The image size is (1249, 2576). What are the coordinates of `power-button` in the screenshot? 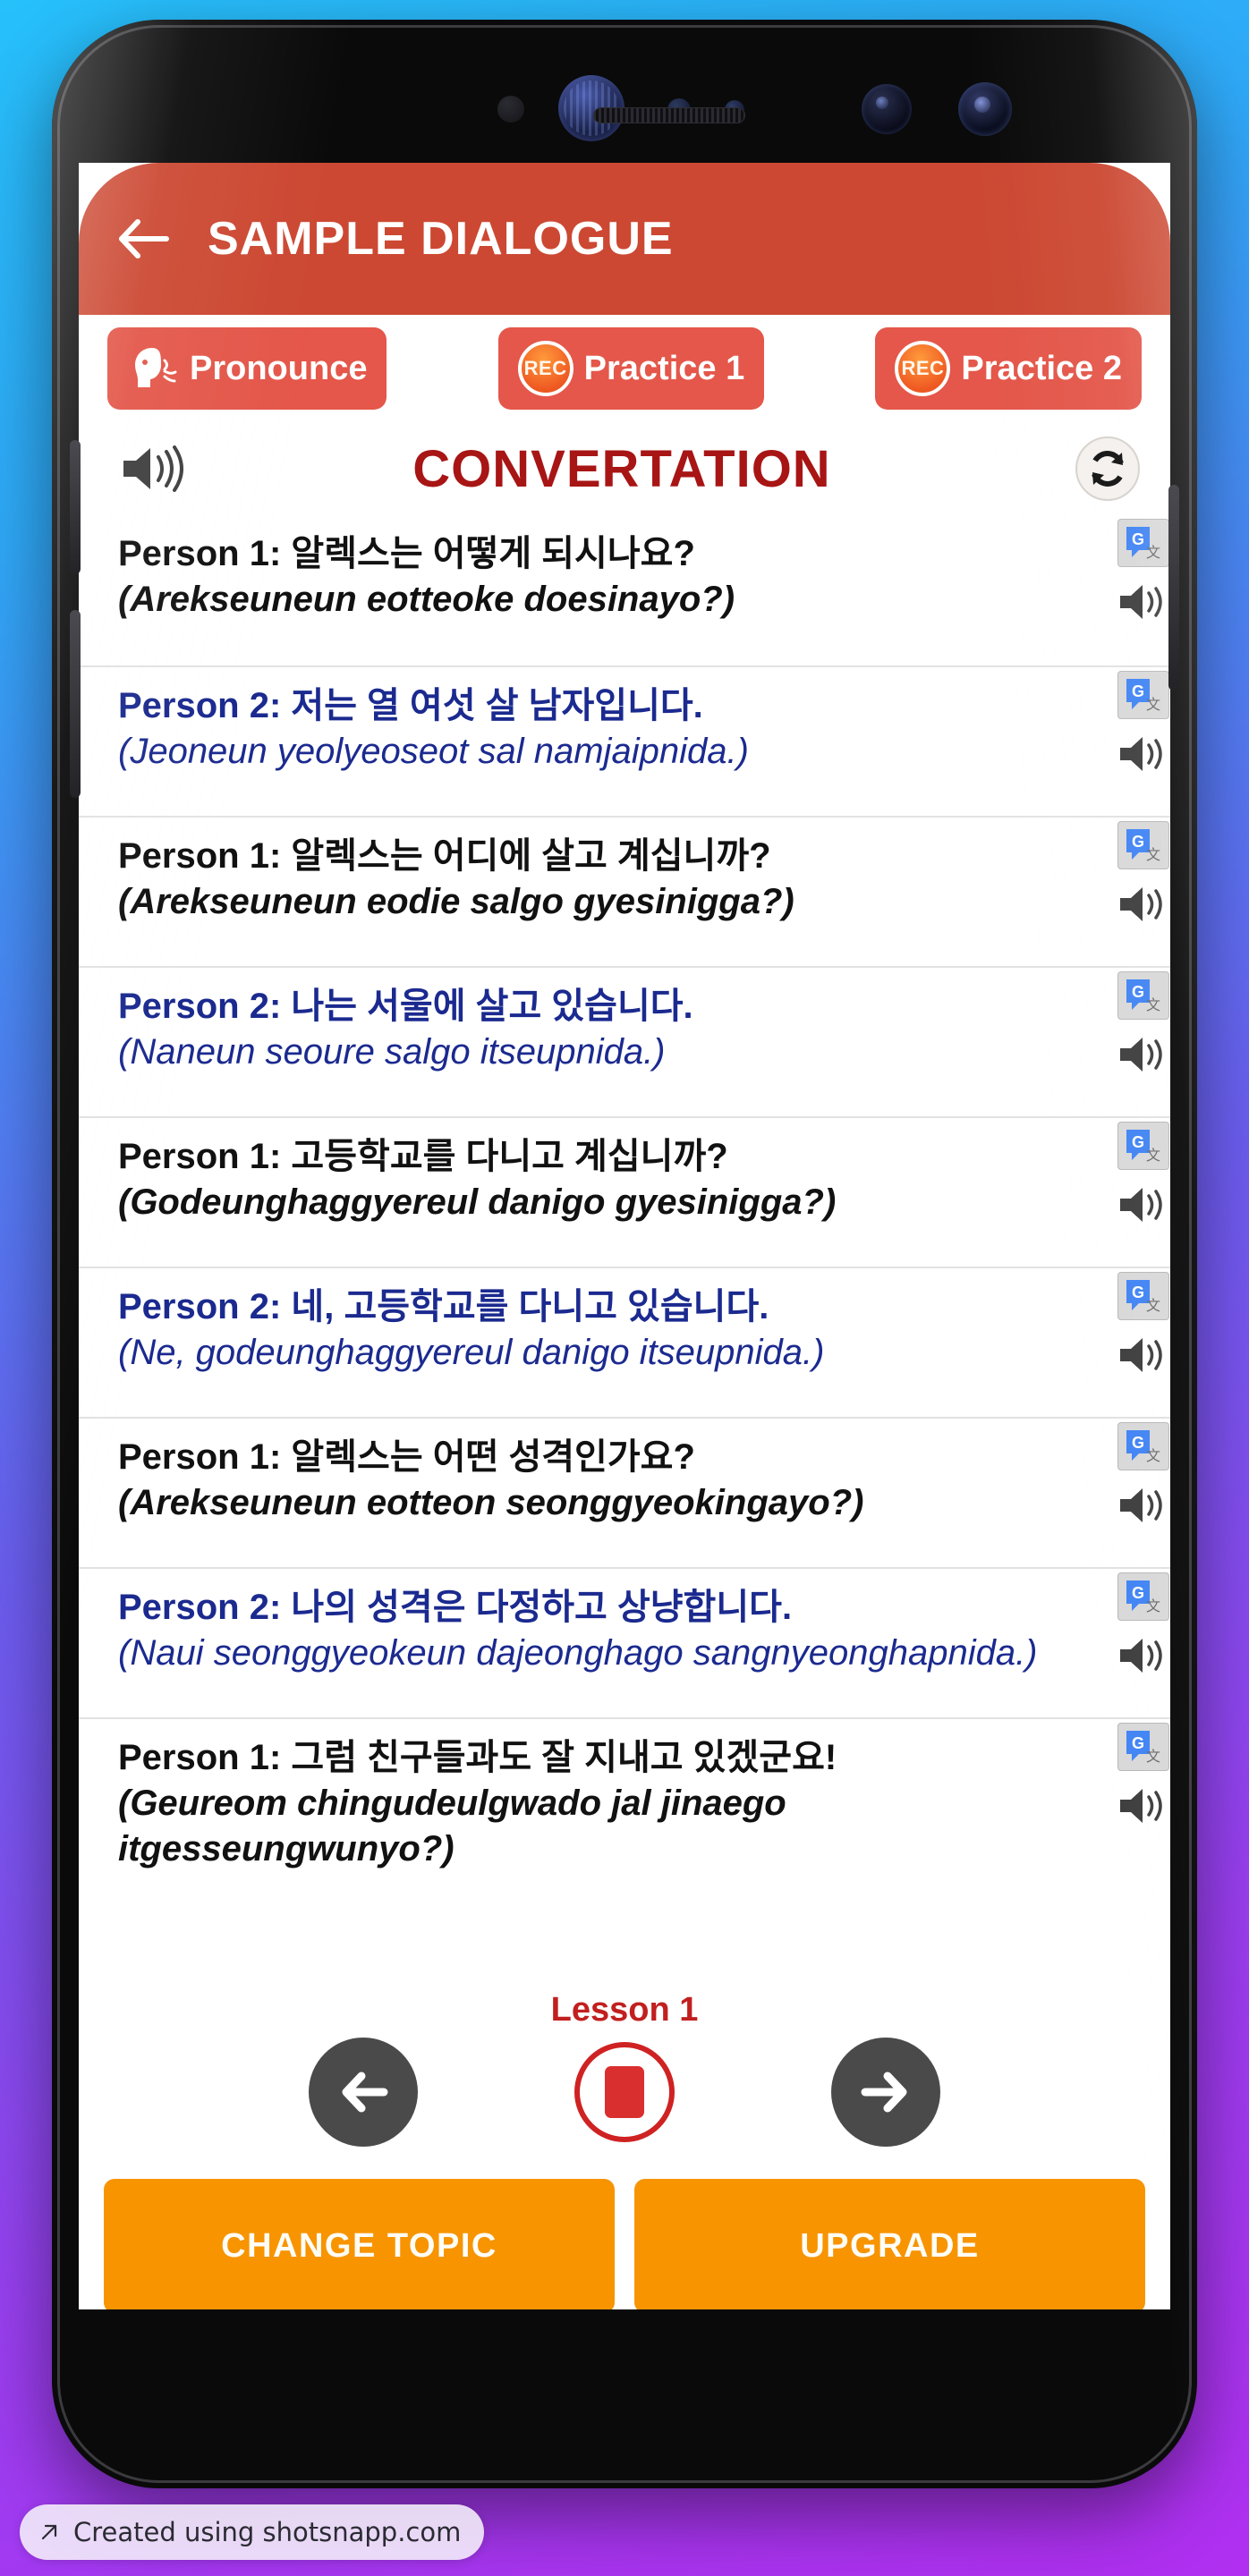 It's located at (1173, 588).